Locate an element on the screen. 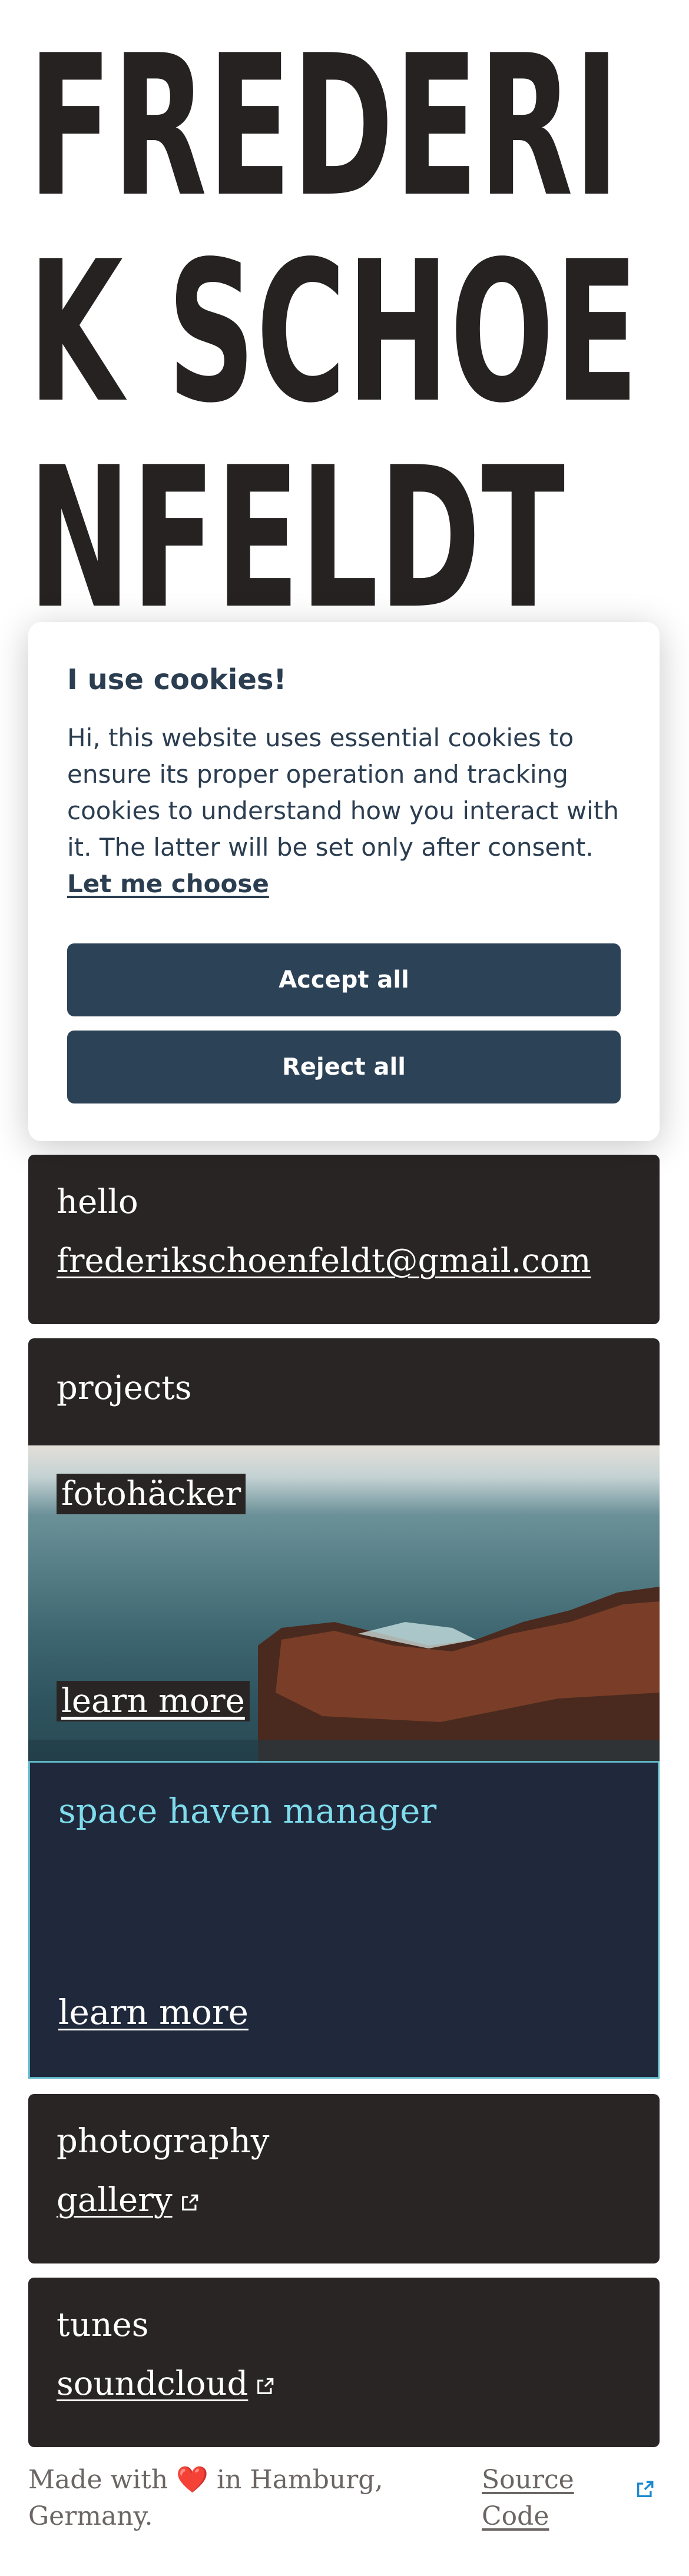 This screenshot has width=689, height=2576. heart-icon: ❤️ is located at coordinates (193, 2480).